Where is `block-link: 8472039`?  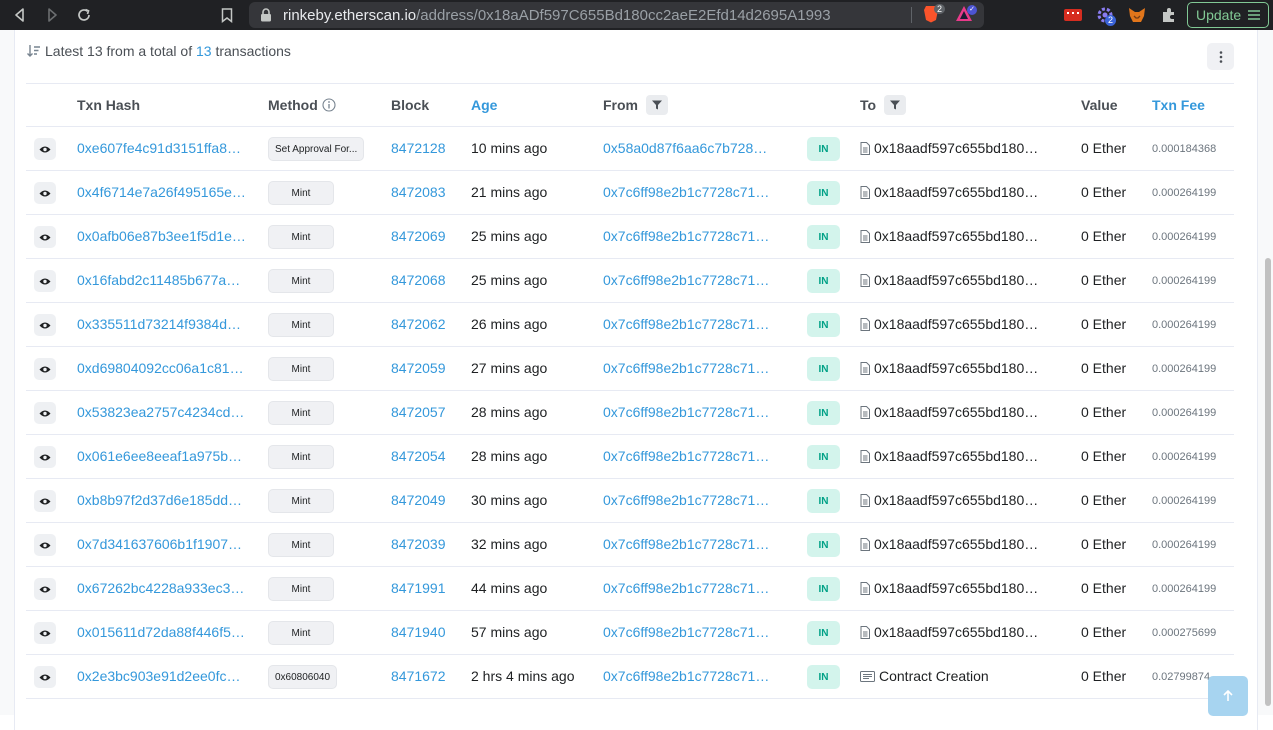
block-link: 8472039 is located at coordinates (418, 544).